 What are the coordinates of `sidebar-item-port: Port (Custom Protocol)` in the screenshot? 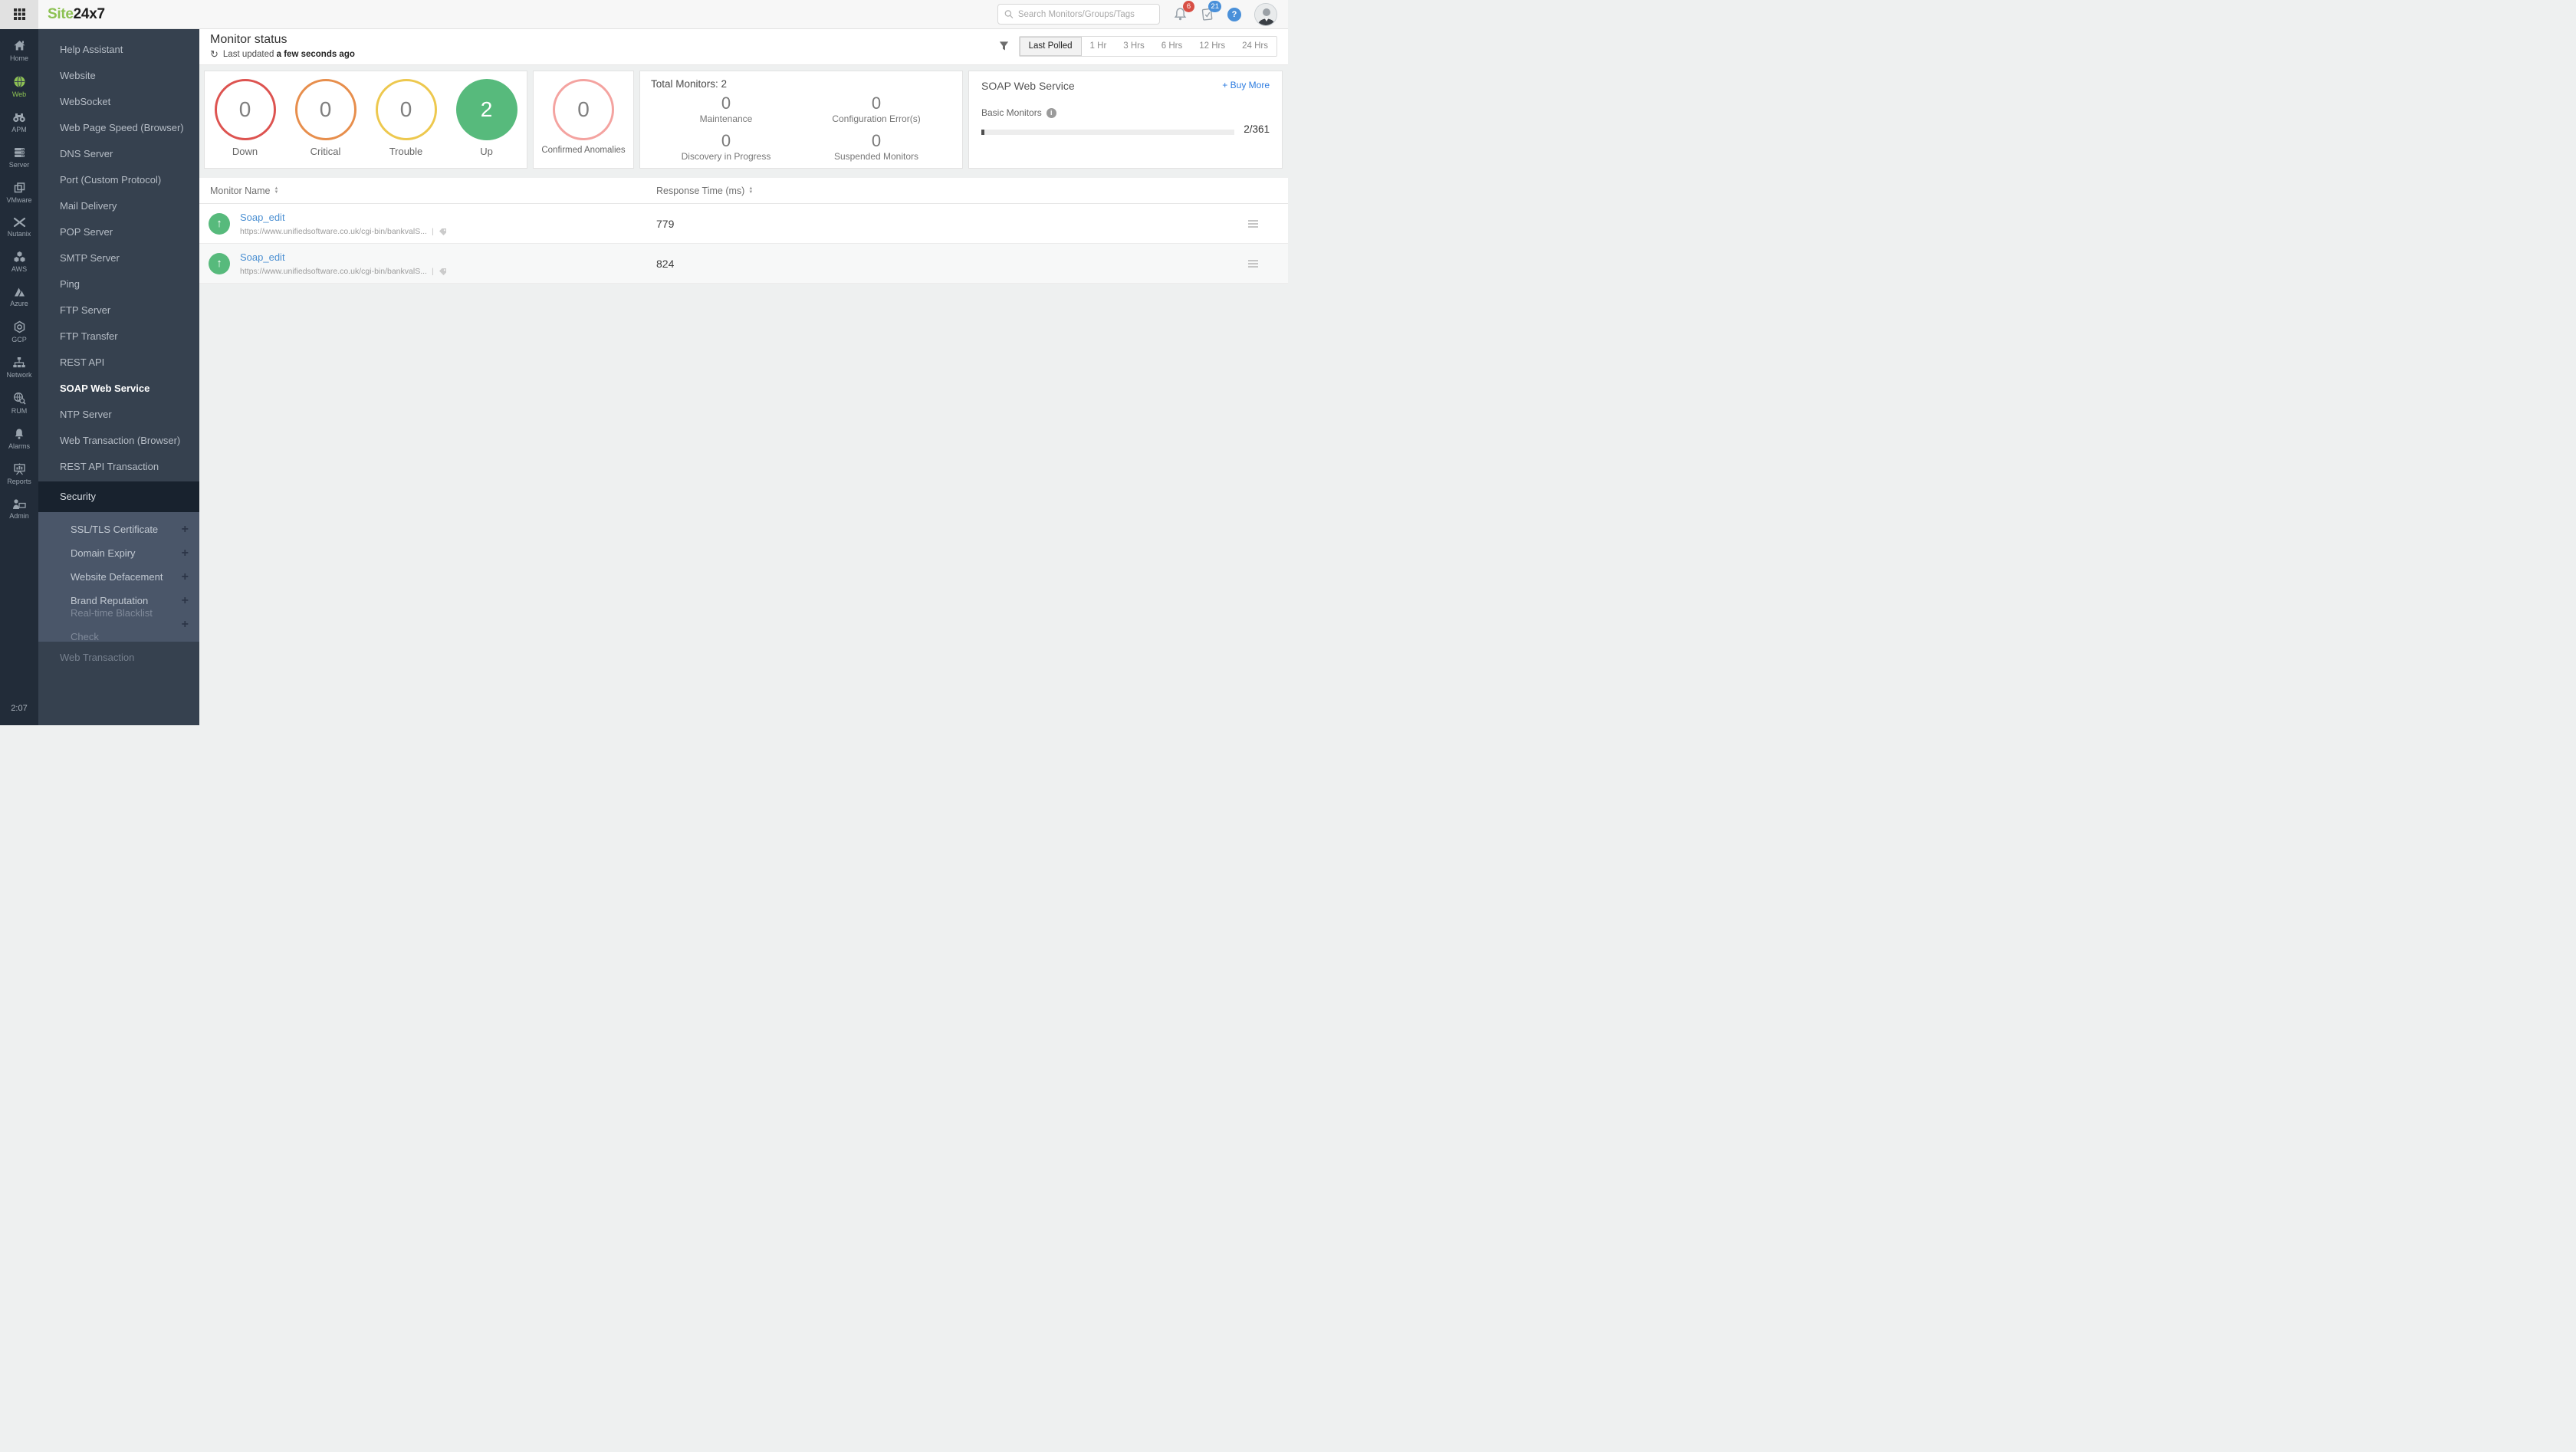 It's located at (118, 180).